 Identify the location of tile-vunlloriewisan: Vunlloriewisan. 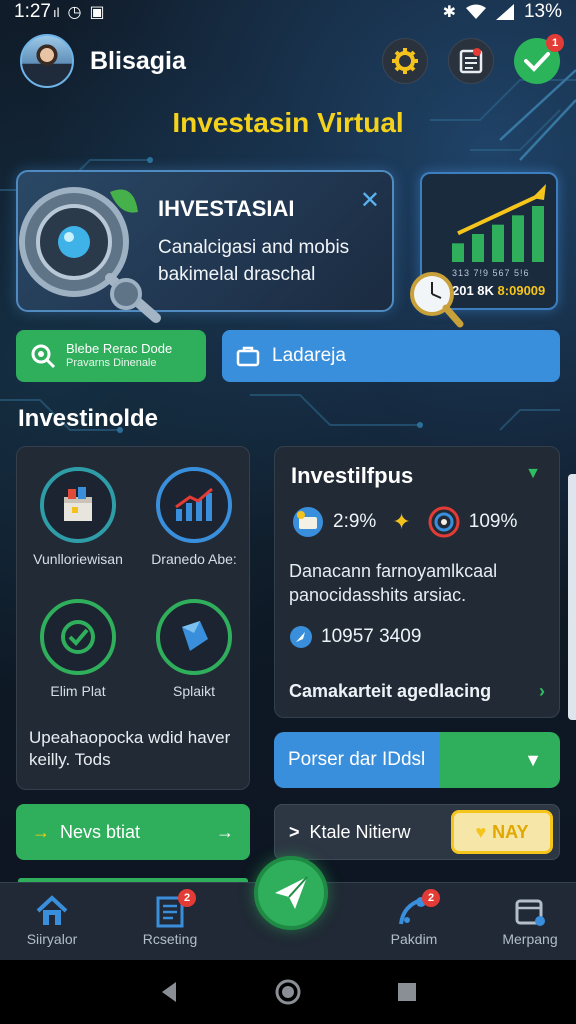
(78, 517).